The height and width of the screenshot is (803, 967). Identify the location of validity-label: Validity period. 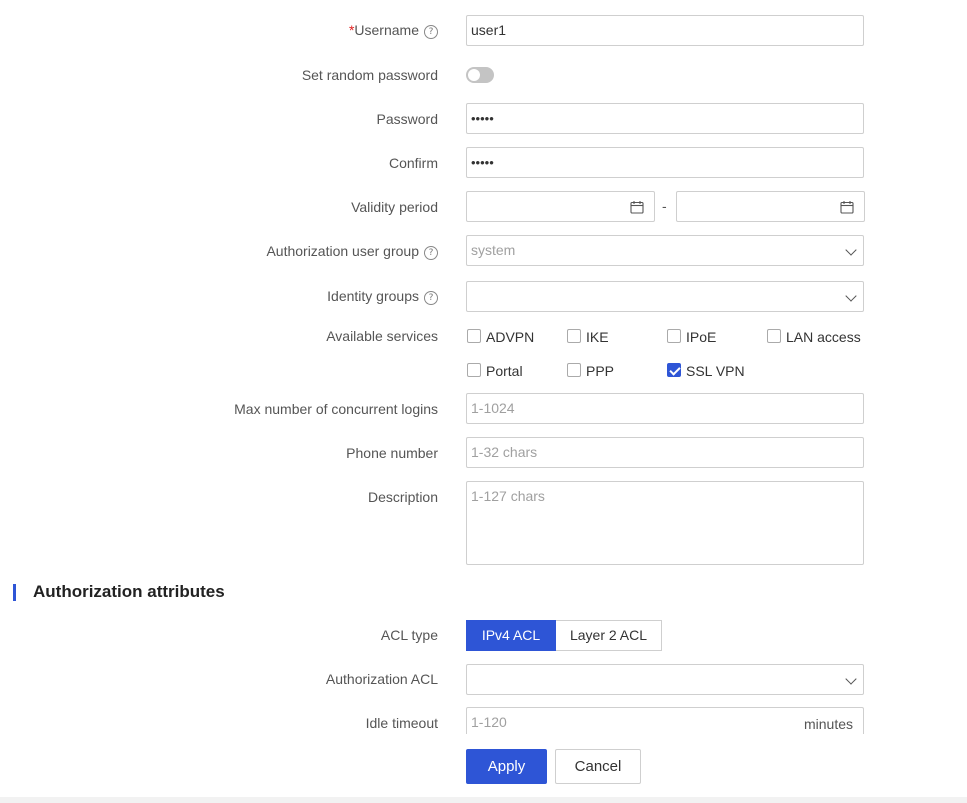
(394, 207).